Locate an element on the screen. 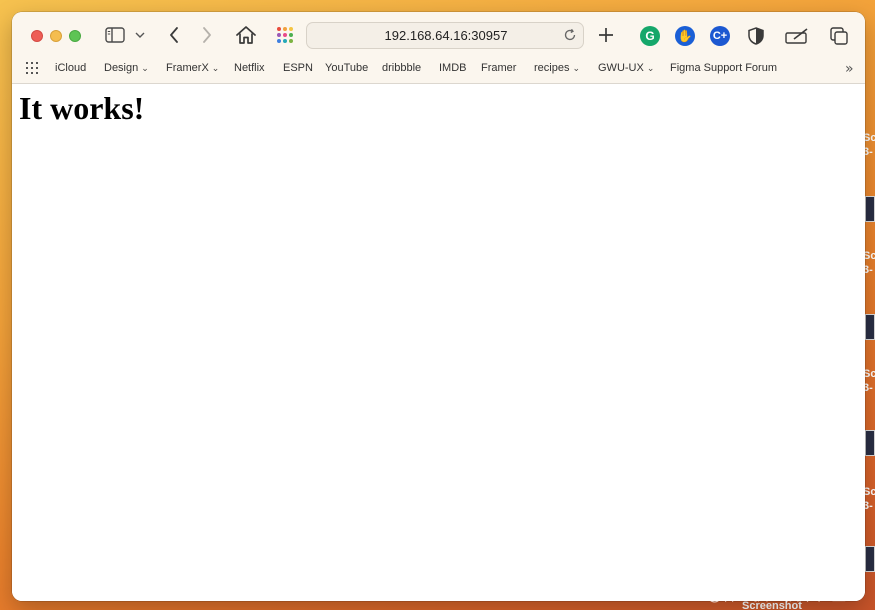 The image size is (875, 610). reload-button is located at coordinates (571, 36).